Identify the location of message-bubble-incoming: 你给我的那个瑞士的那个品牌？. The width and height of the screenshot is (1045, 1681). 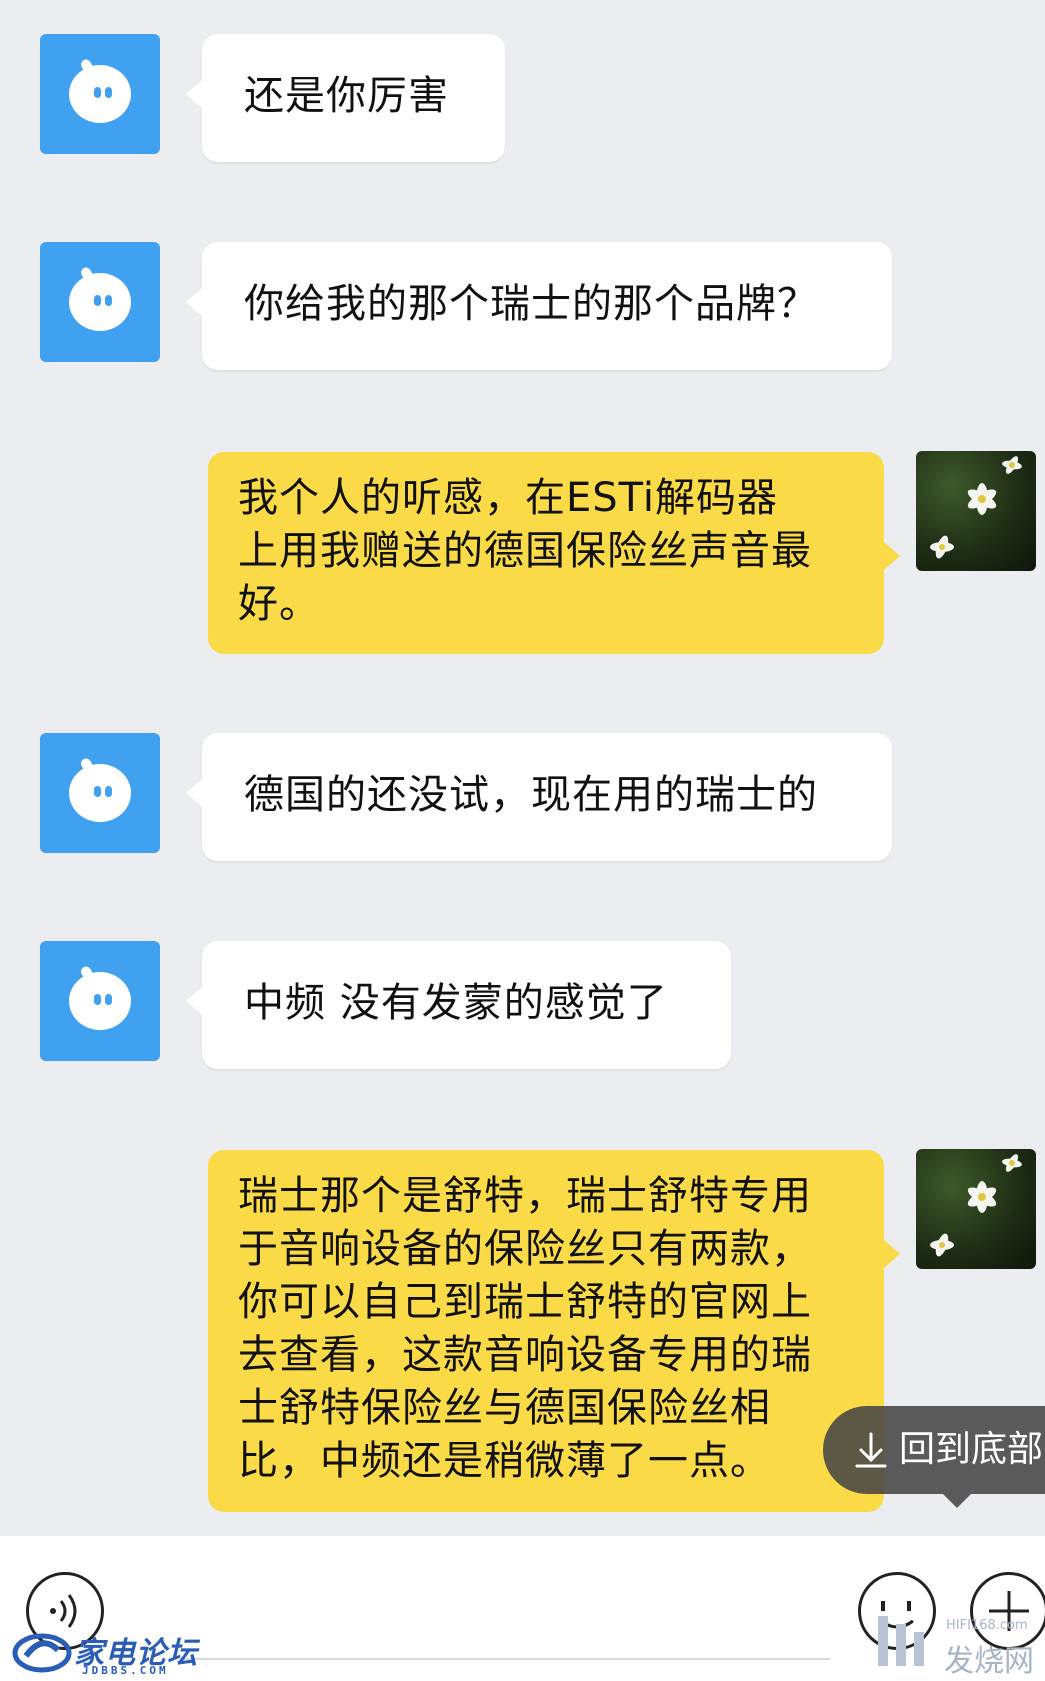
(539, 306).